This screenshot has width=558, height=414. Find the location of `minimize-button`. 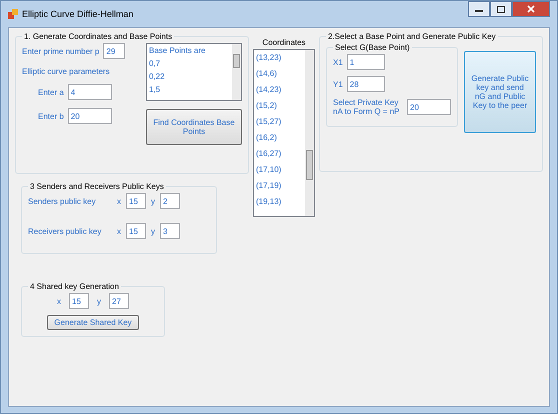

minimize-button is located at coordinates (479, 9).